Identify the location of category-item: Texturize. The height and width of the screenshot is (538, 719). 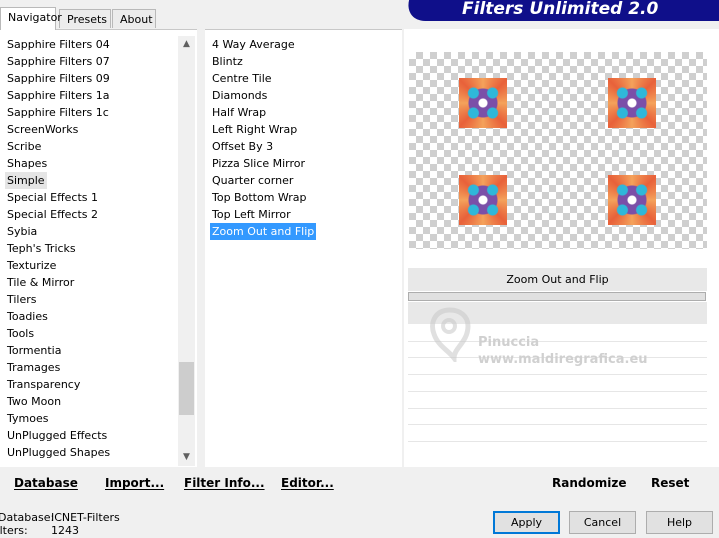
(31, 265).